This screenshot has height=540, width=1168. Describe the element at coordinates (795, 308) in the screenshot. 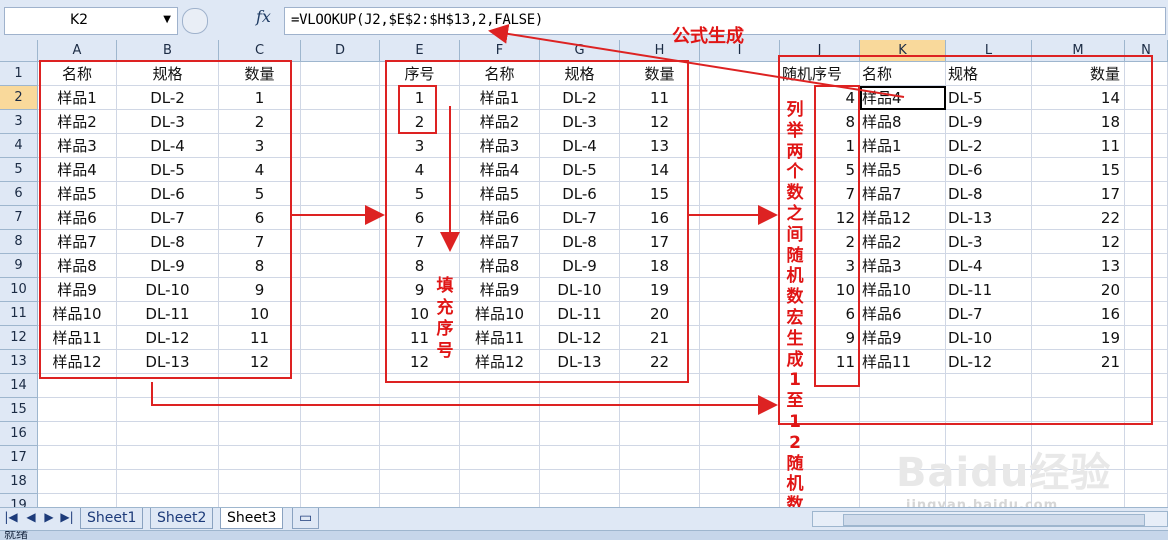

I see `random-annotation: 列举两个数之间随机数宏生成1至12随机数` at that location.